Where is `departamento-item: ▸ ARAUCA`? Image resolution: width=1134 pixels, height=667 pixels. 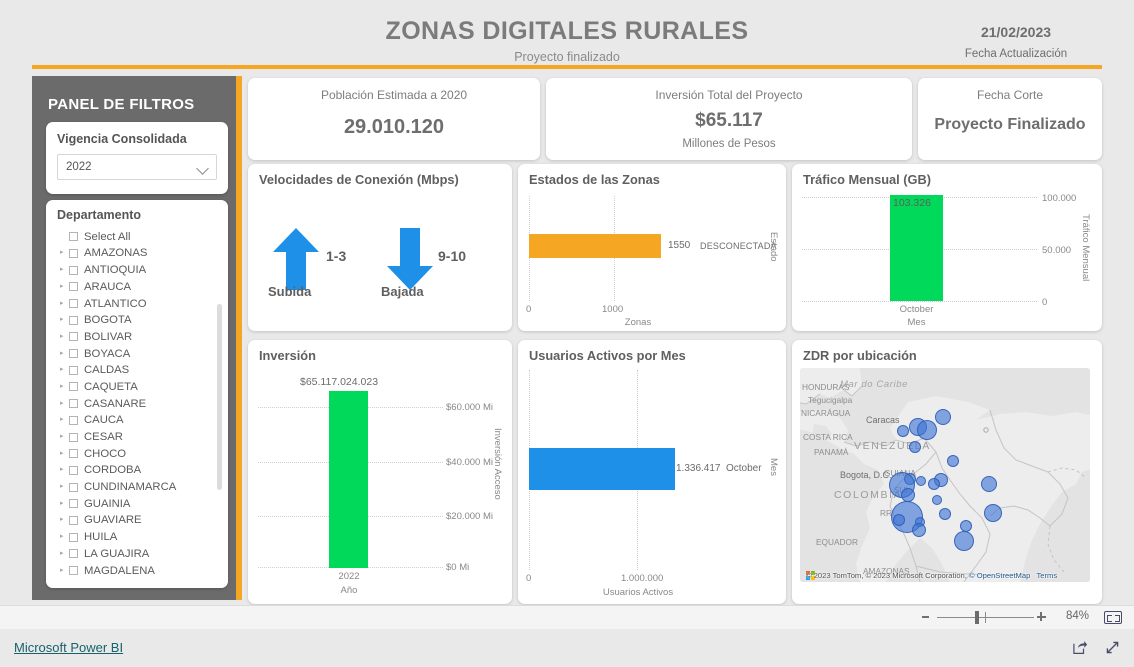
departamento-item: ▸ ARAUCA is located at coordinates (137, 286).